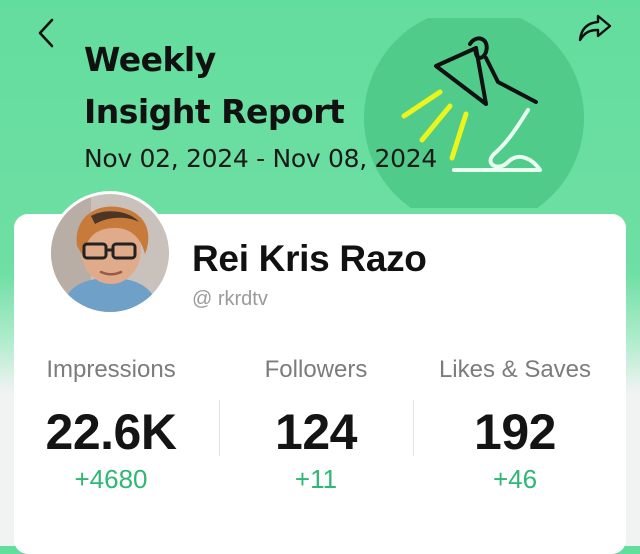 This screenshot has height=554, width=640. Describe the element at coordinates (515, 369) in the screenshot. I see `stat-label: Likes & Saves` at that location.